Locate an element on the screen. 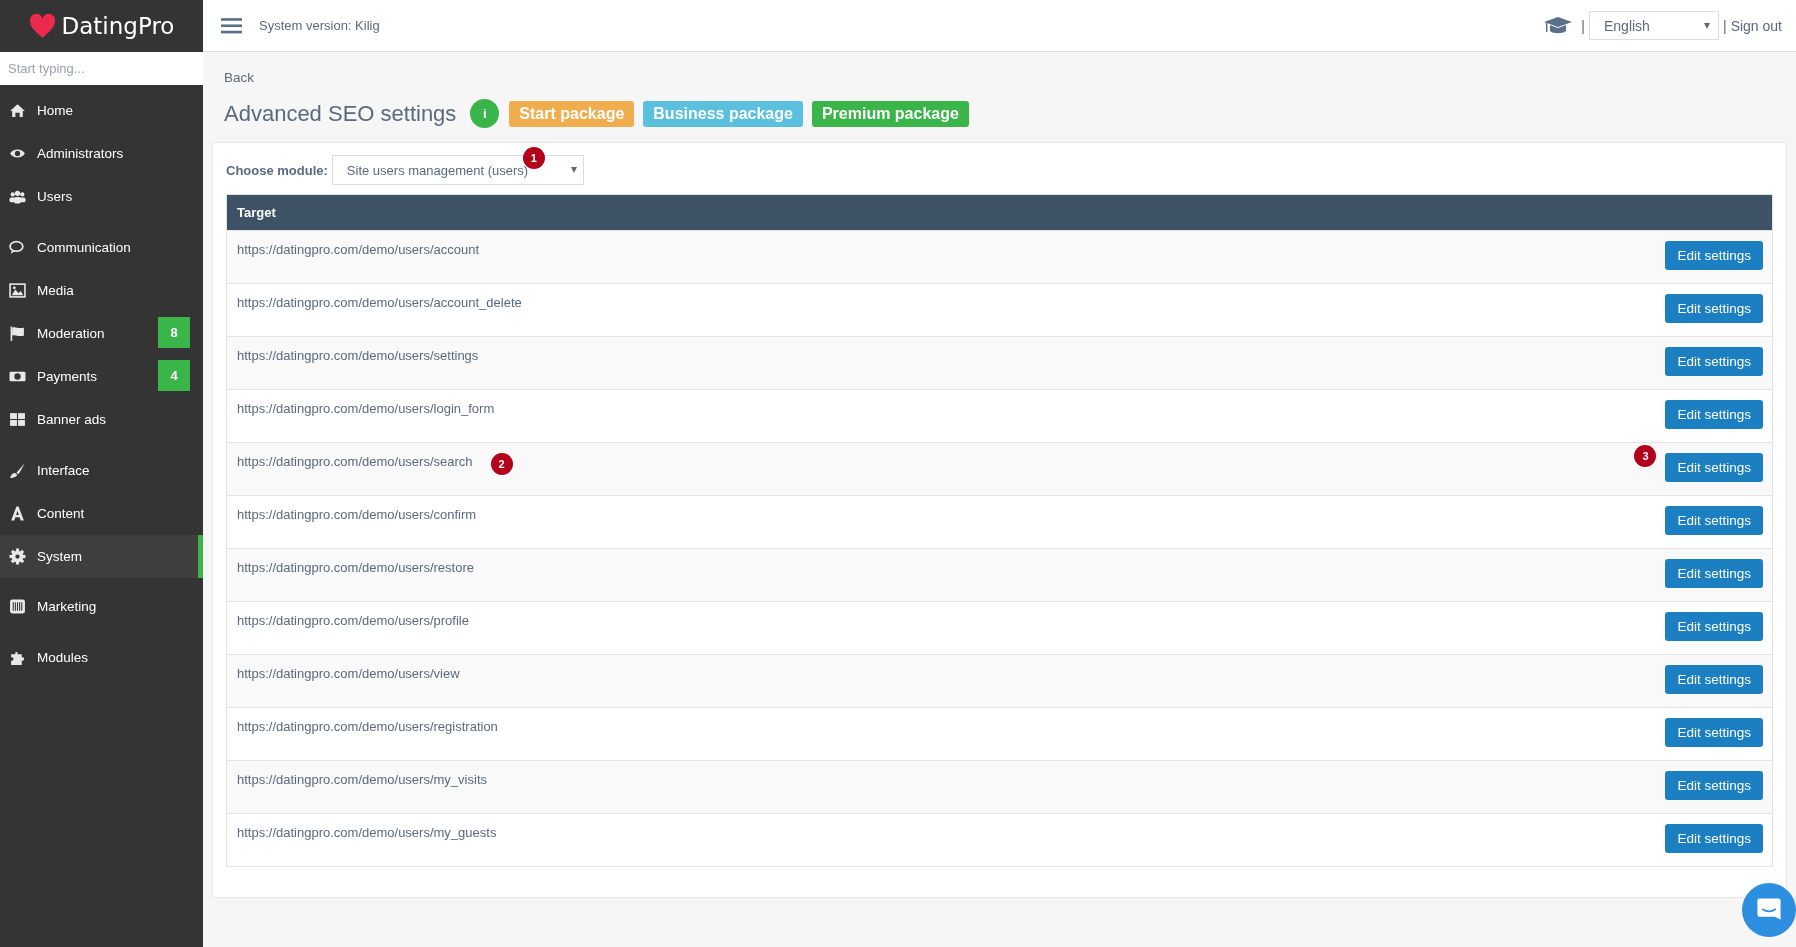 Image resolution: width=1796 pixels, height=947 pixels. users-icon is located at coordinates (17, 196).